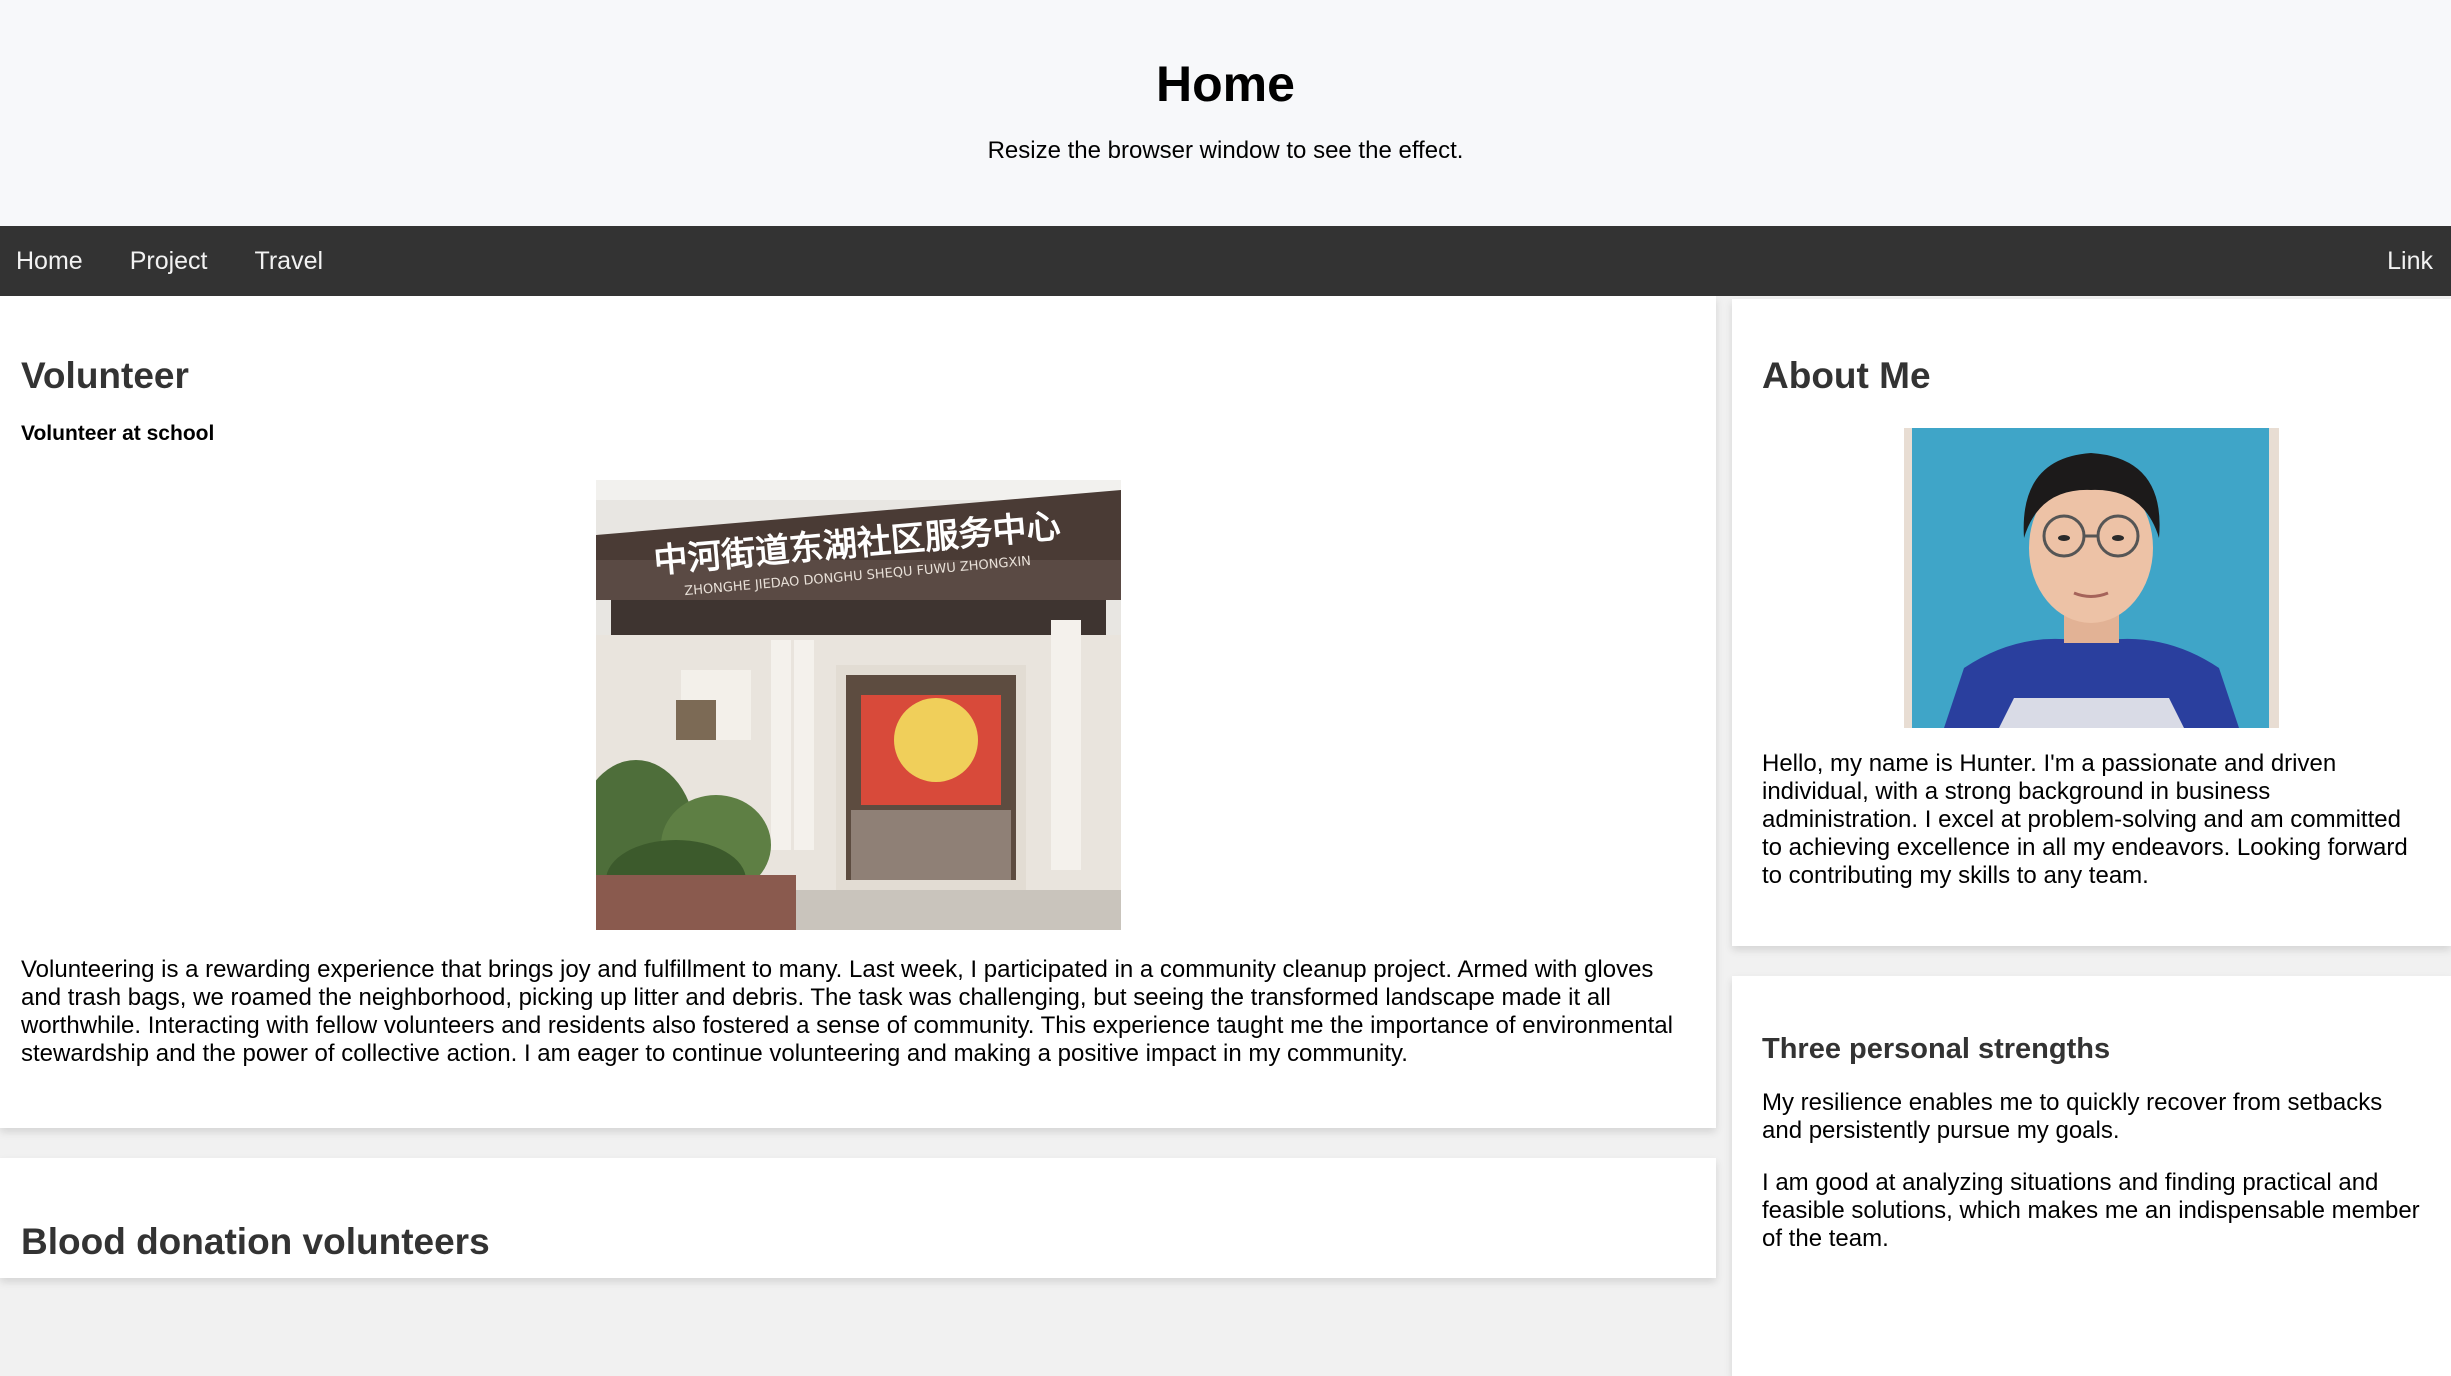 The height and width of the screenshot is (1376, 2451). What do you see at coordinates (858, 1218) in the screenshot?
I see `blood-donation-card: Blood donation volunteers` at bounding box center [858, 1218].